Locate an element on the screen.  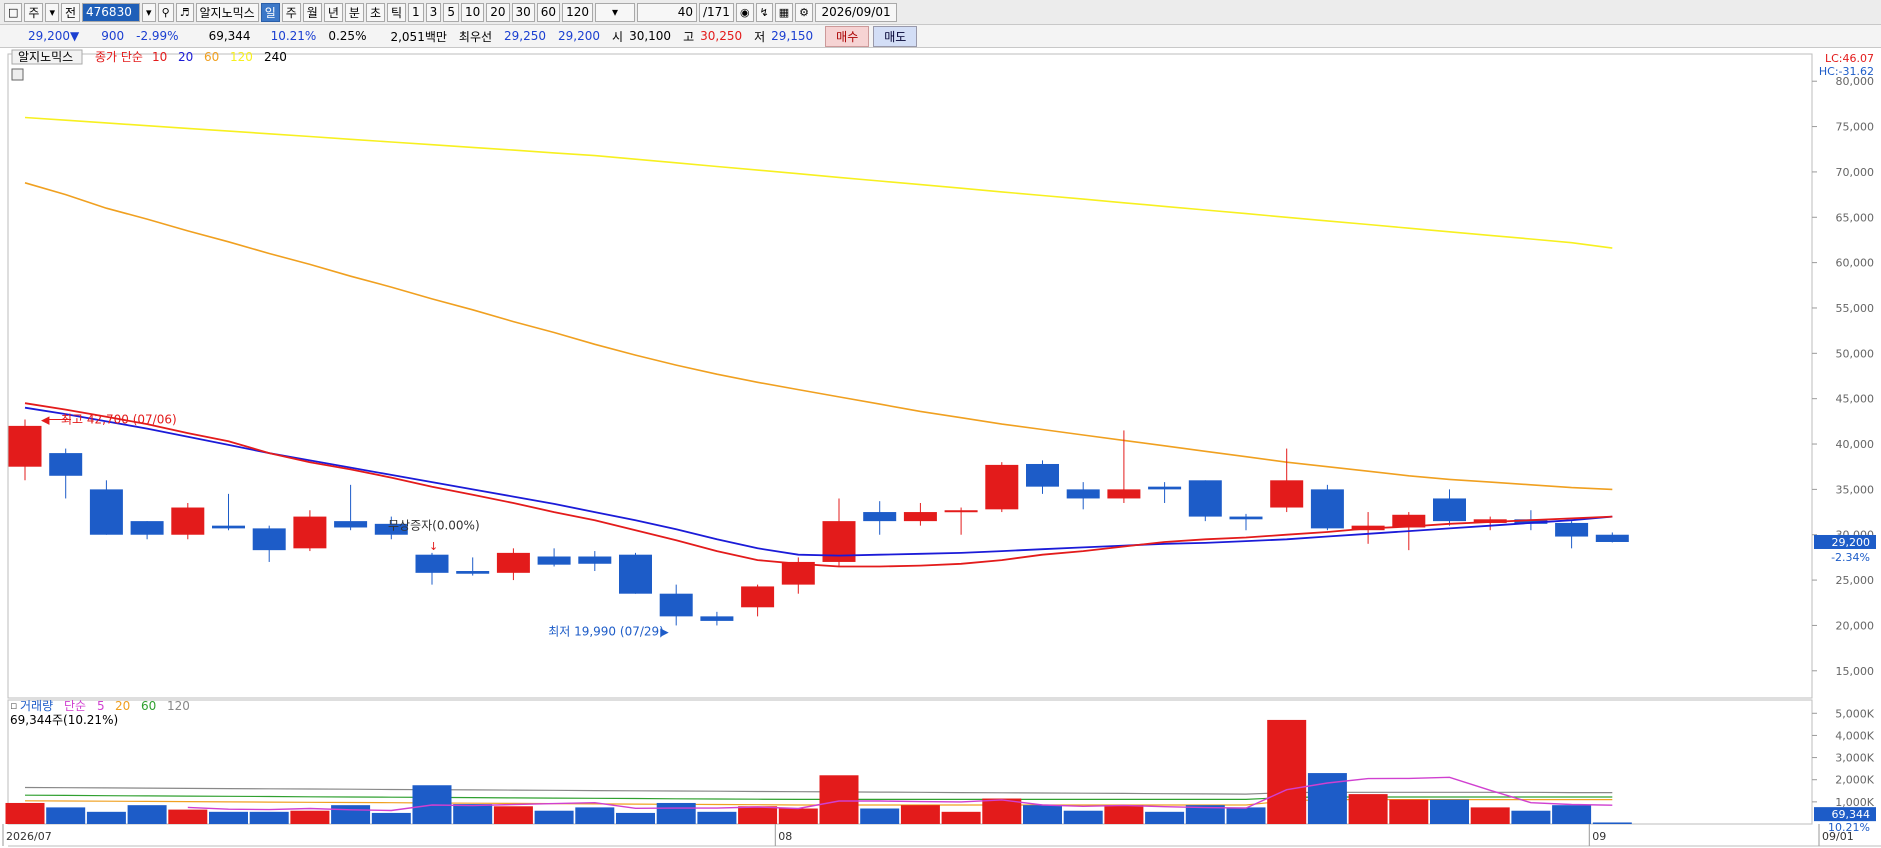
period-month-tab: 월 is located at coordinates (312, 12).